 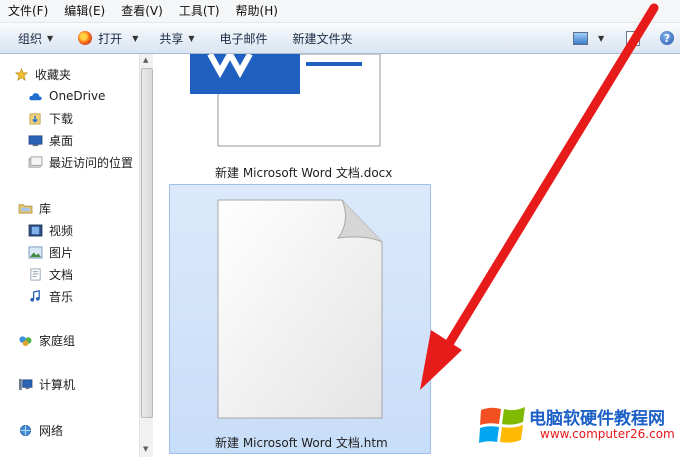 What do you see at coordinates (502, 425) in the screenshot?
I see `windows-logo-icon` at bounding box center [502, 425].